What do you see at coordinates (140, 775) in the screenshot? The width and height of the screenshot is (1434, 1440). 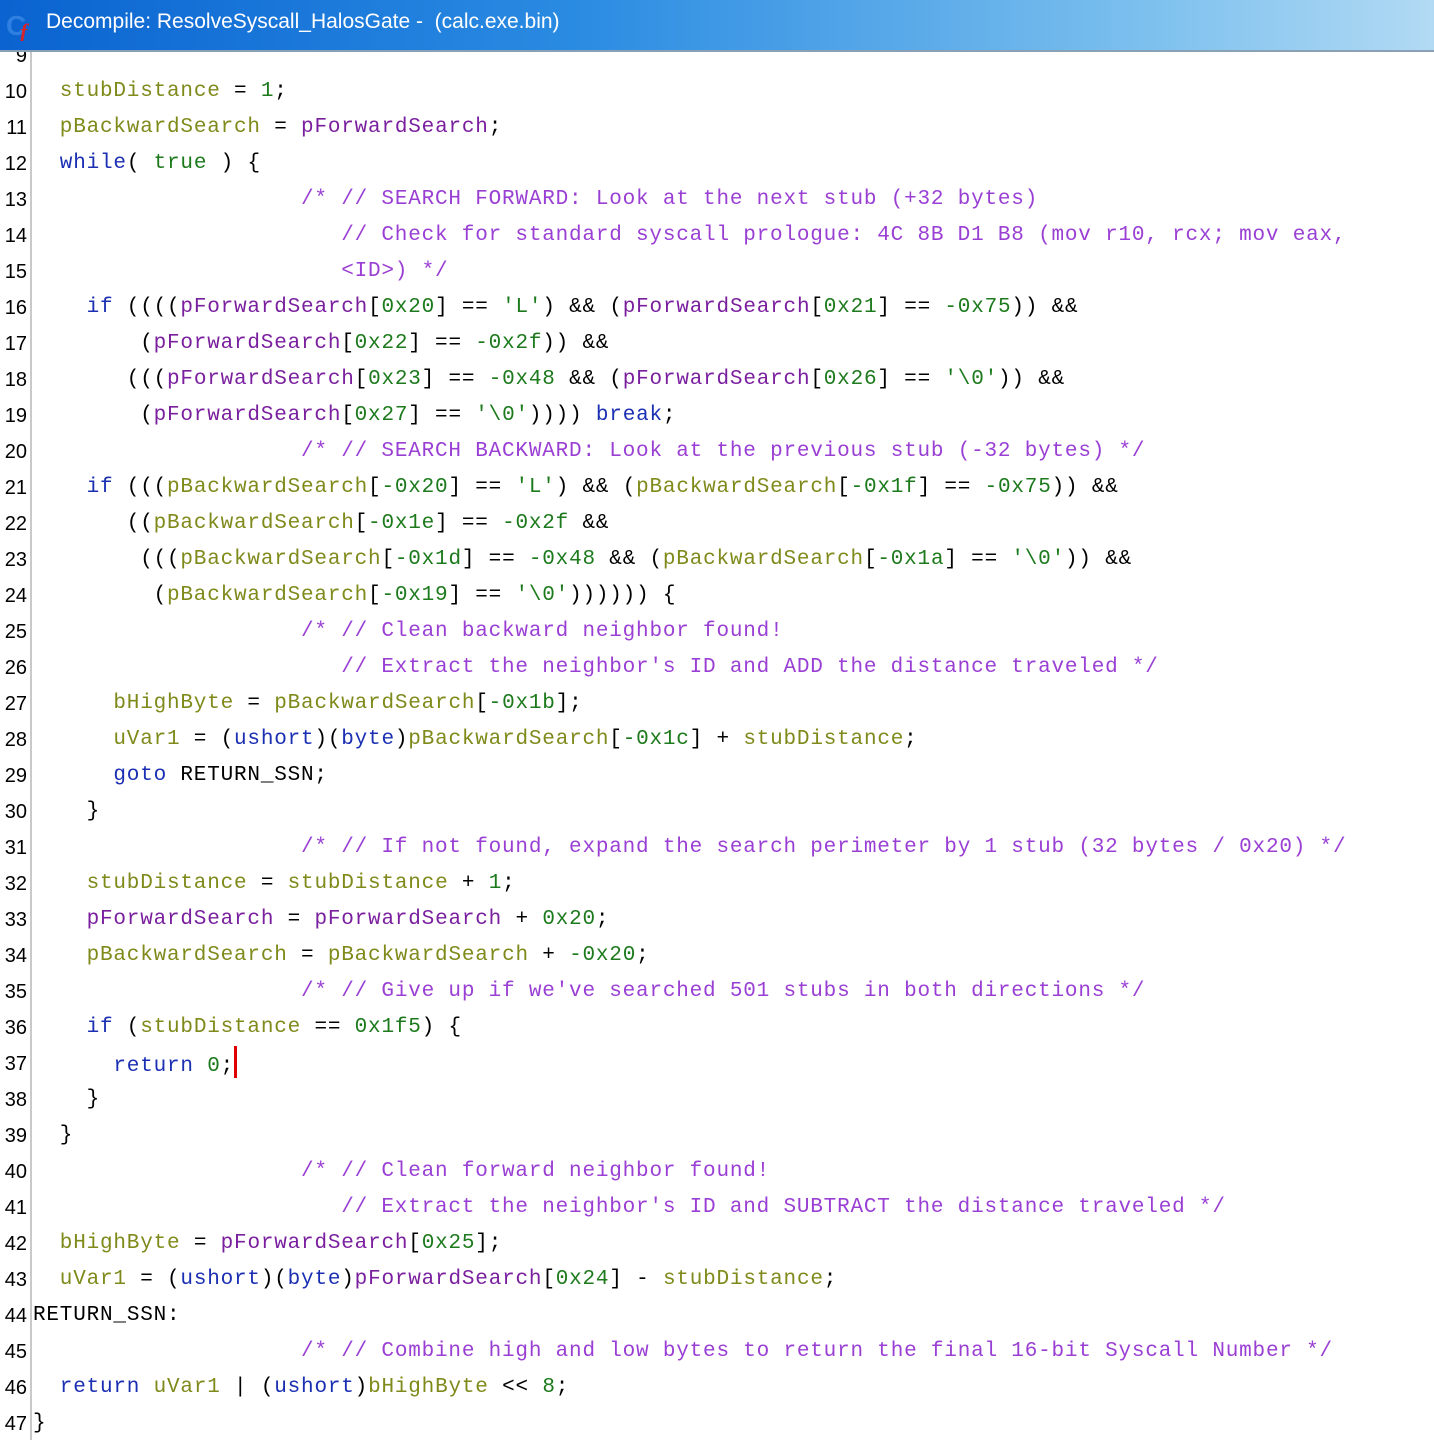 I see `keyword-token: goto` at bounding box center [140, 775].